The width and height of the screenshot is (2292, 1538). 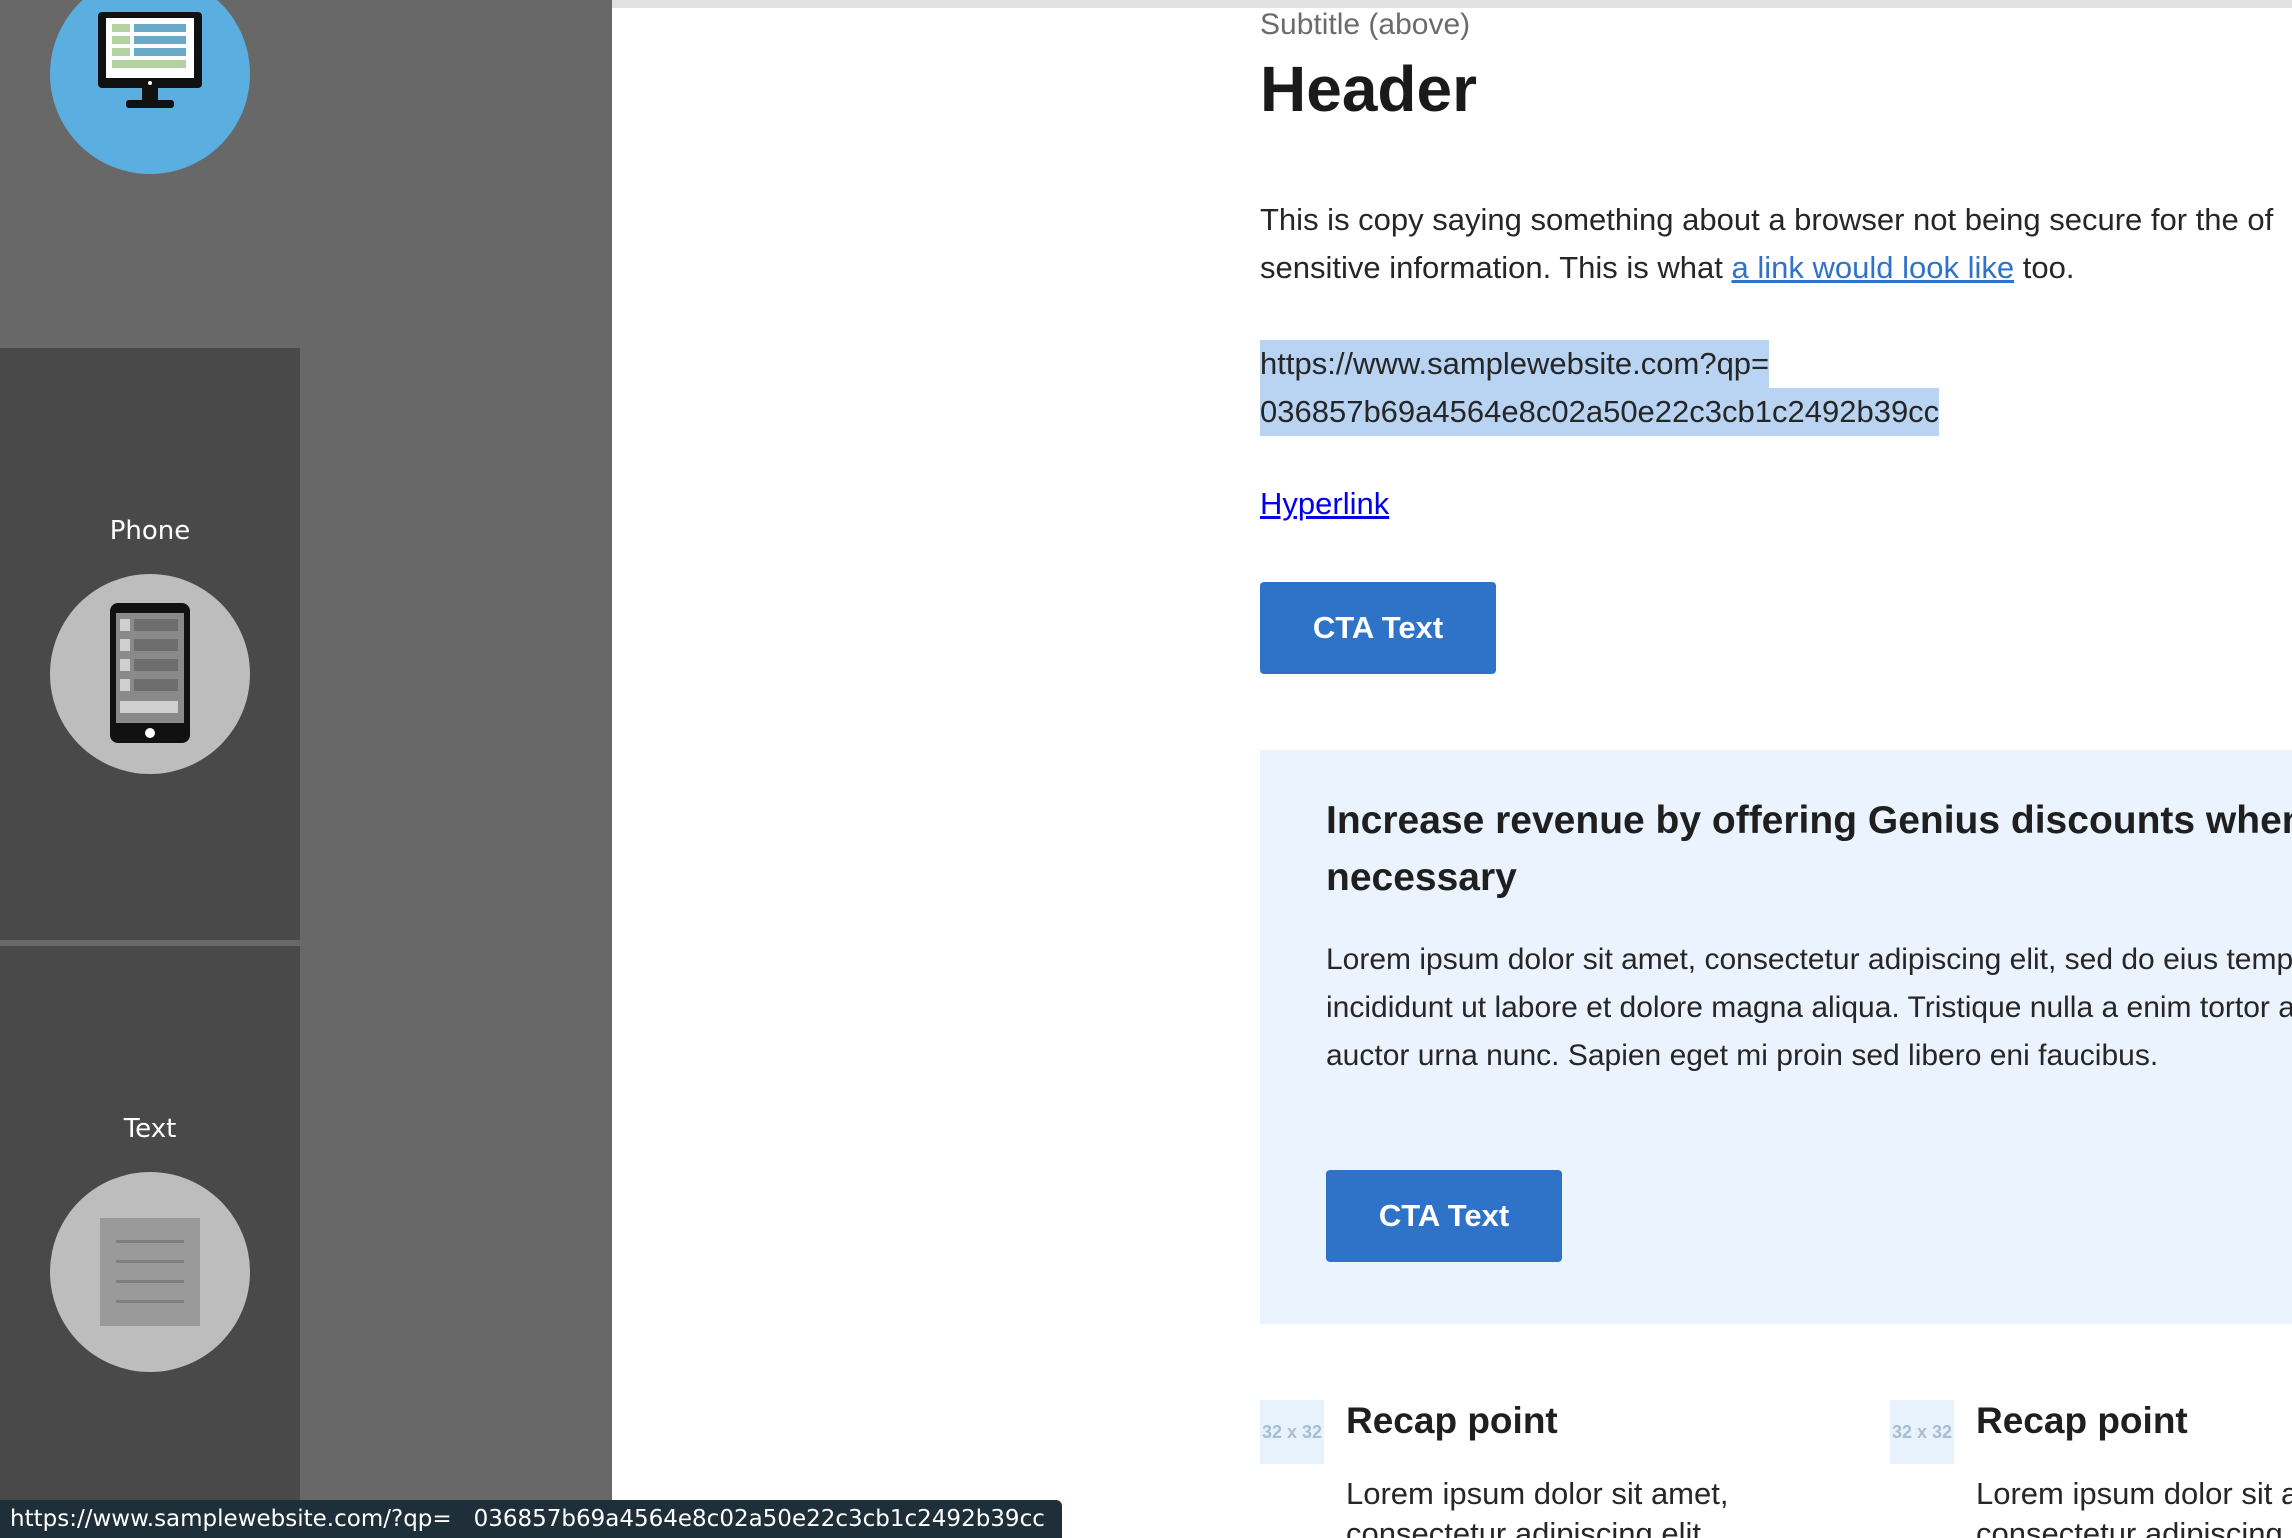 I want to click on body-copy-text-end: too., so click(x=2044, y=267).